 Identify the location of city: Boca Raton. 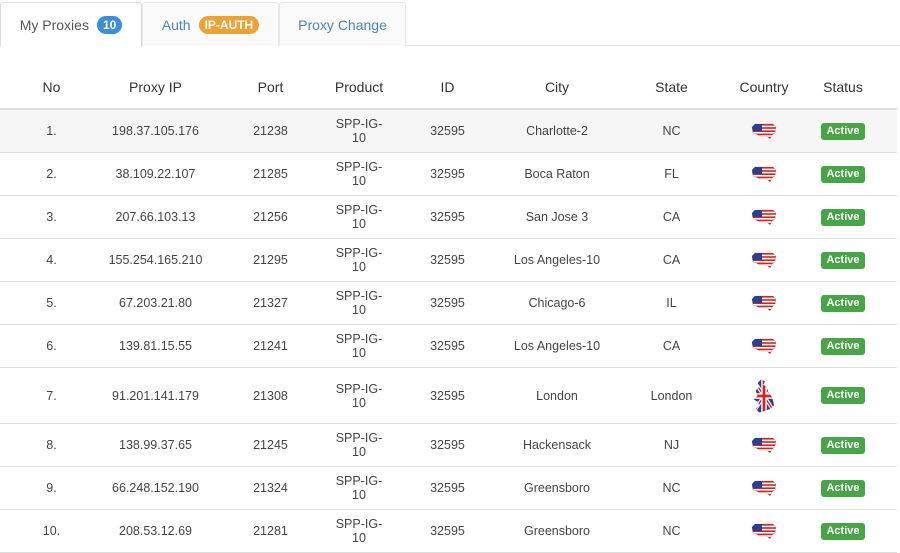
(557, 174).